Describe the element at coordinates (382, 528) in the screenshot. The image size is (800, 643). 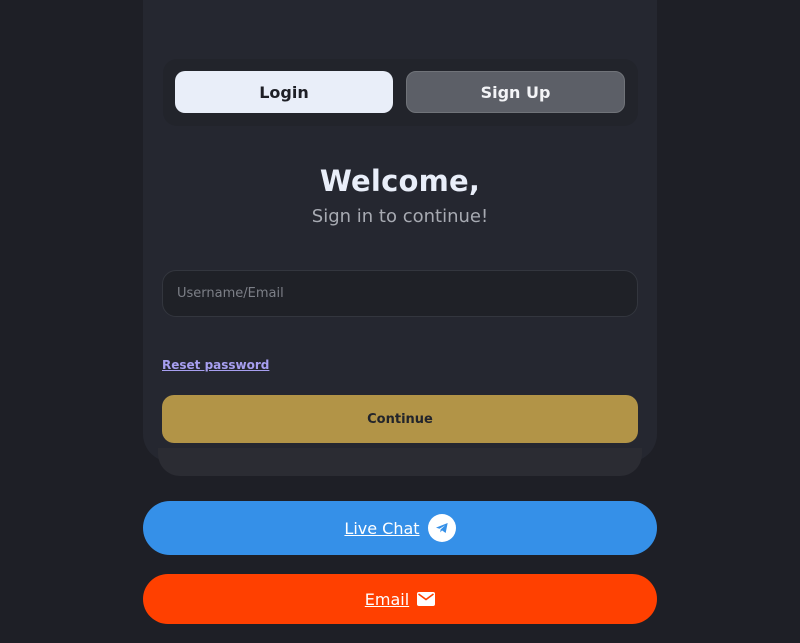
I see `live-chat-label: Live Chat` at that location.